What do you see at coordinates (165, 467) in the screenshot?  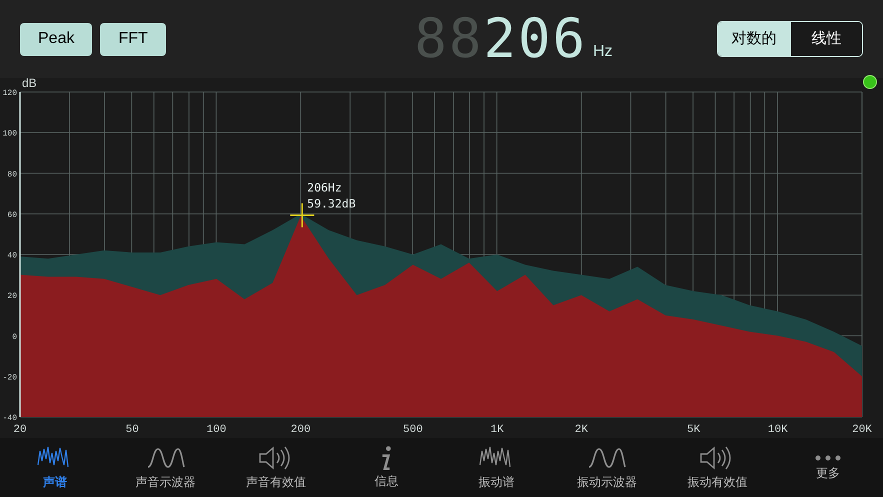 I see `bottom-tab: 声音示波器` at bounding box center [165, 467].